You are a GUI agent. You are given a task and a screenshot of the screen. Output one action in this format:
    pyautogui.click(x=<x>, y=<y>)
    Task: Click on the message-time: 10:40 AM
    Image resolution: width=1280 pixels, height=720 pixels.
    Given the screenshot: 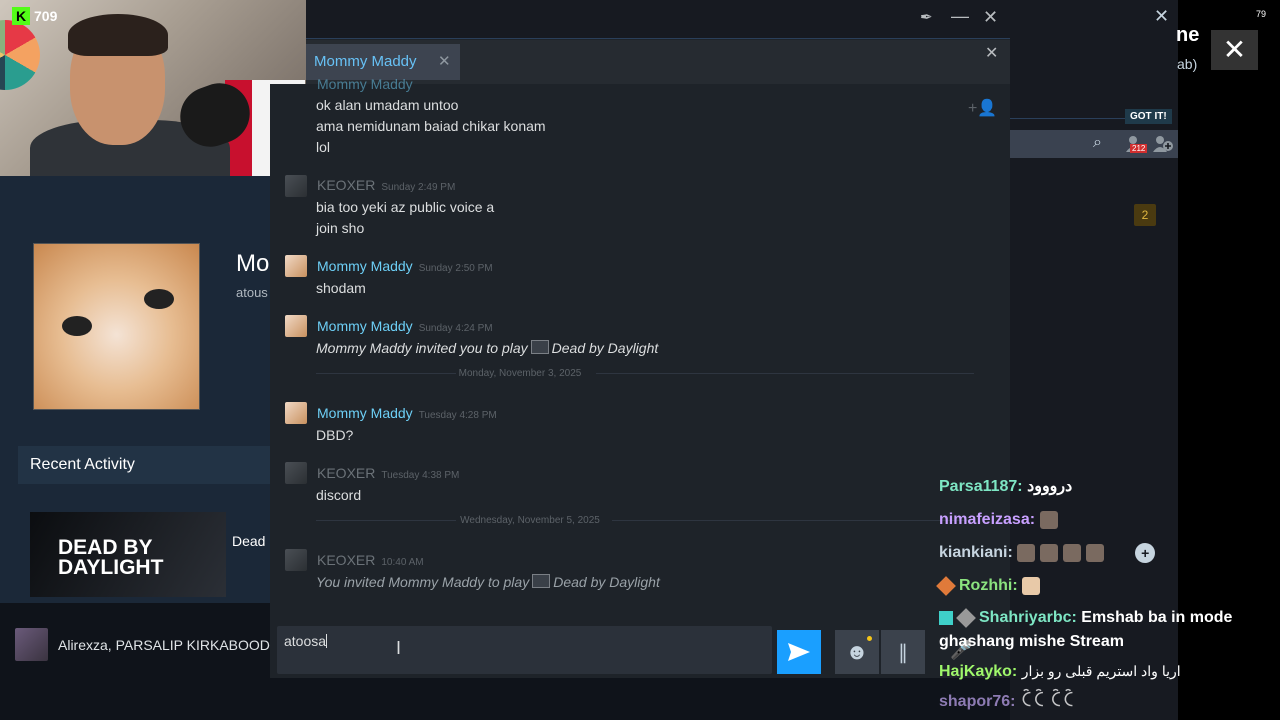 What is the action you would take?
    pyautogui.click(x=402, y=562)
    